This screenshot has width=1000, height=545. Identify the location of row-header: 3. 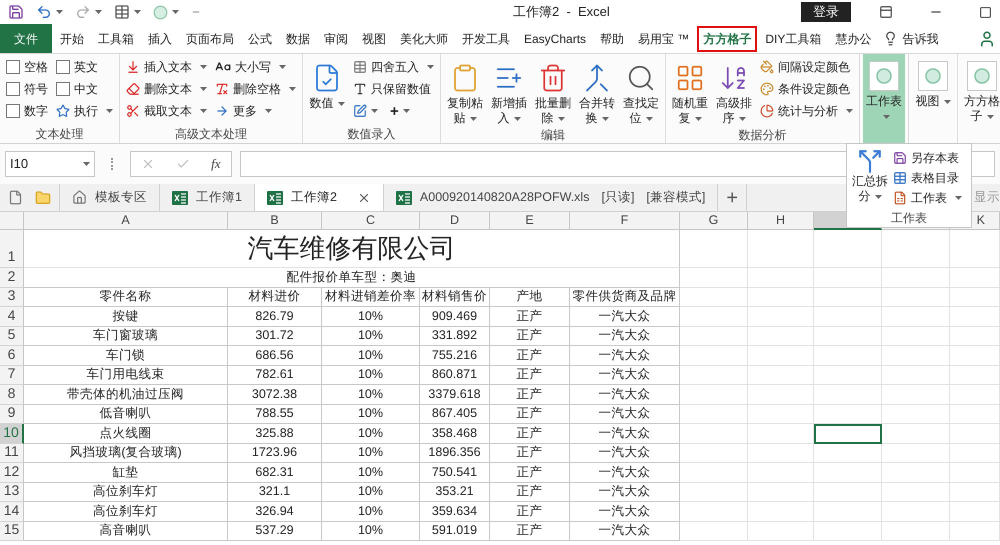
(12, 297).